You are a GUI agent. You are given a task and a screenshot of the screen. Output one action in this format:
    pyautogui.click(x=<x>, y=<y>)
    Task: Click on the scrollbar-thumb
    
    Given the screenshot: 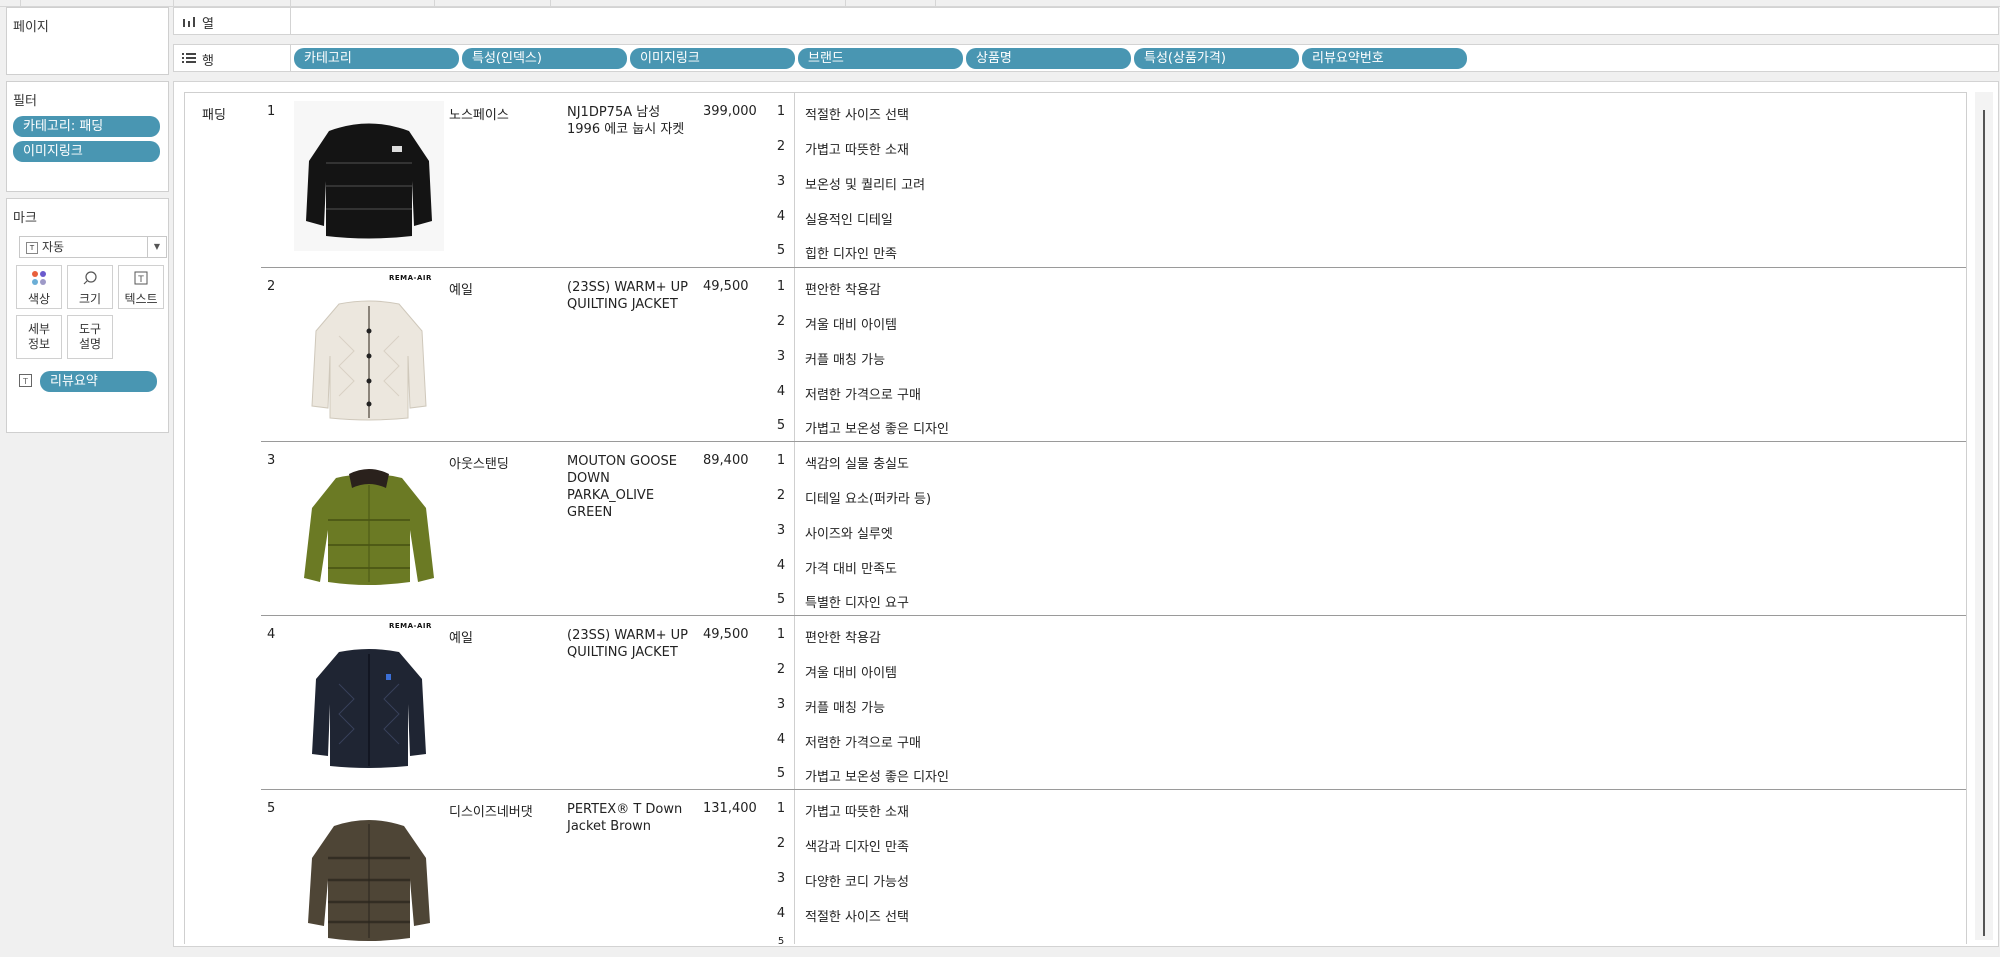 What is the action you would take?
    pyautogui.click(x=1984, y=523)
    